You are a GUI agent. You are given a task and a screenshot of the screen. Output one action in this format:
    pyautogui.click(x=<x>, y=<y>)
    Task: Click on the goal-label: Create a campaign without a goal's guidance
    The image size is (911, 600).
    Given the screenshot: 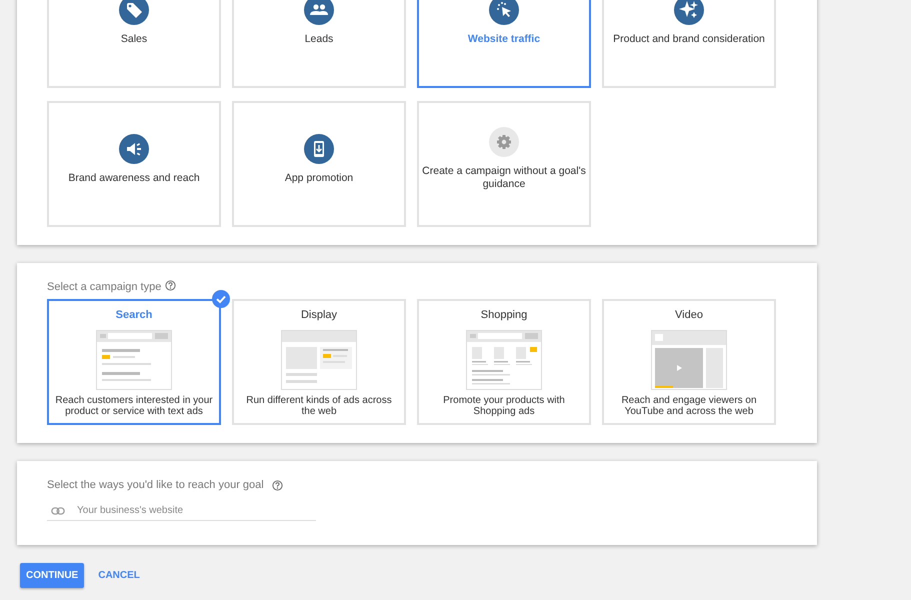 What is the action you would take?
    pyautogui.click(x=504, y=178)
    